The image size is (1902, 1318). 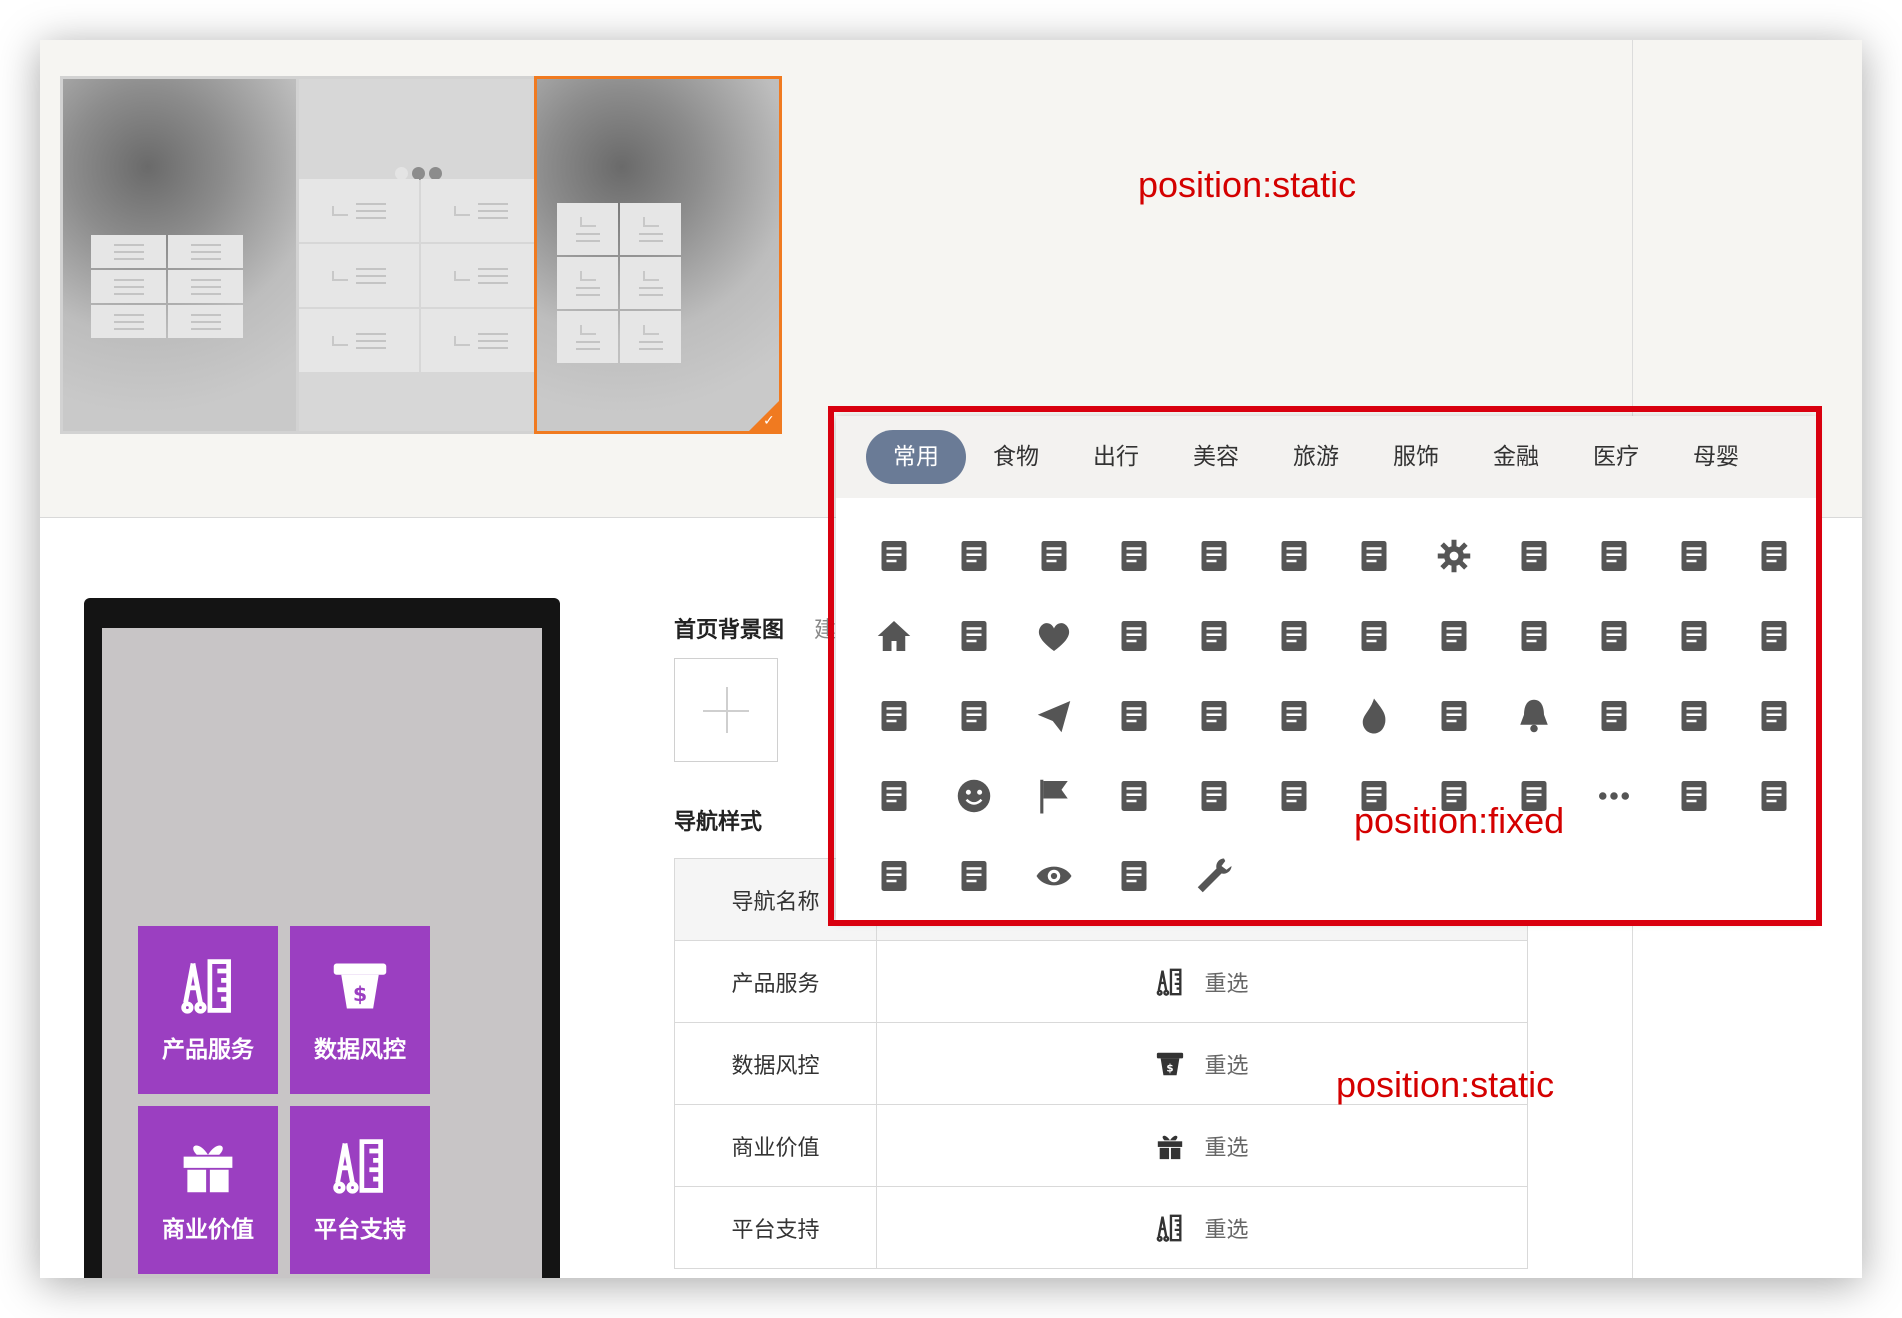 I want to click on preview-tile-3: 商业价值, so click(x=208, y=1190).